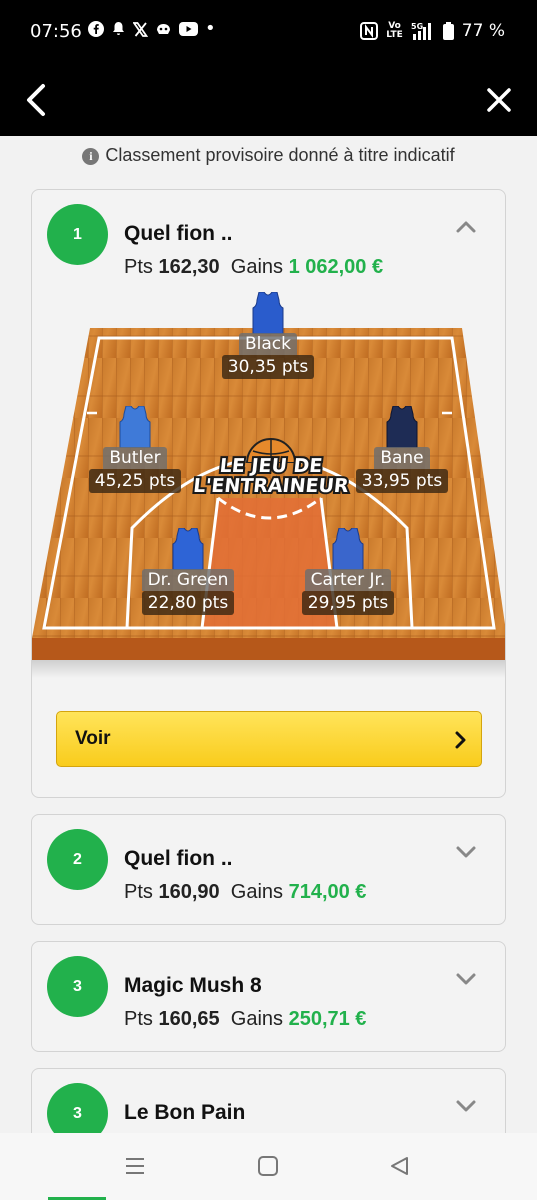 Image resolution: width=537 pixels, height=1200 pixels. Describe the element at coordinates (188, 29) in the screenshot. I see `youtube-icon` at that location.